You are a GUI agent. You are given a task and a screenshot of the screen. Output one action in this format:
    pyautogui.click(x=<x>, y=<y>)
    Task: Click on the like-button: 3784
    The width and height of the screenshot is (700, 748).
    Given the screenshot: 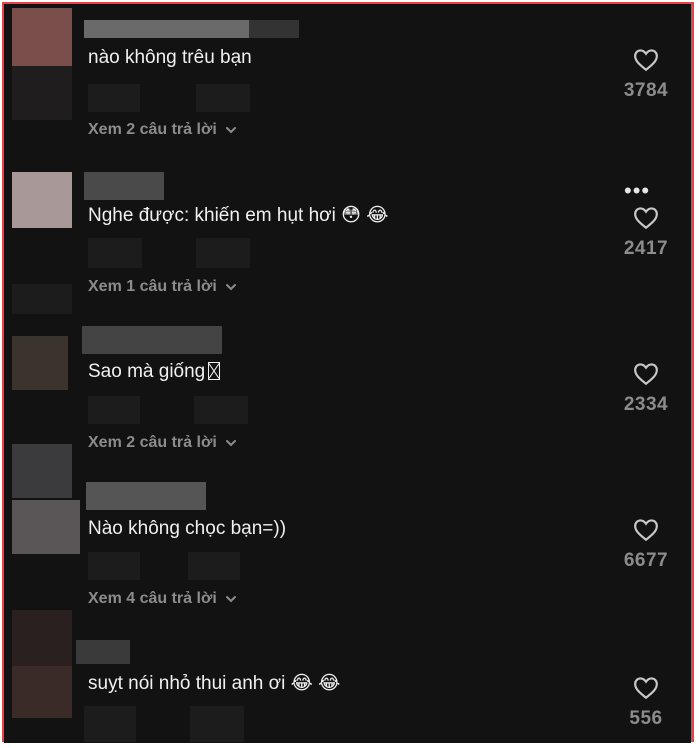 What is the action you would take?
    pyautogui.click(x=646, y=75)
    